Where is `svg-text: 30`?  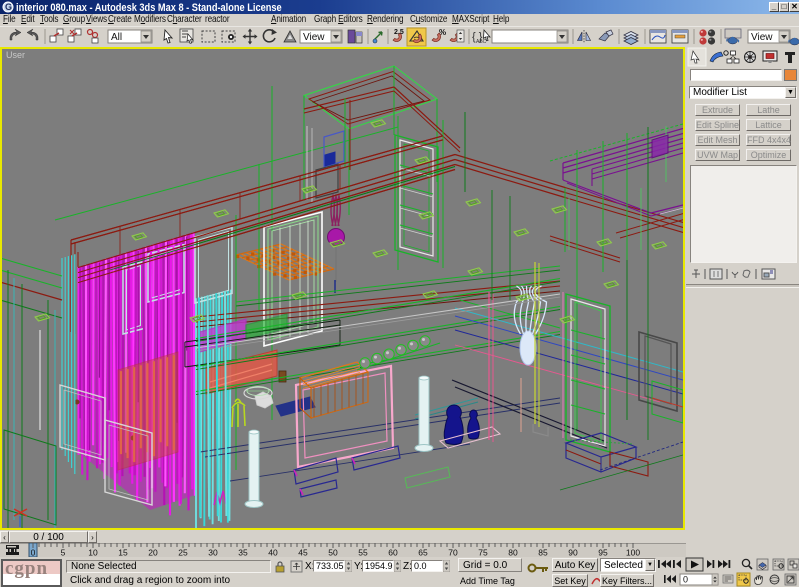 svg-text: 30 is located at coordinates (213, 553).